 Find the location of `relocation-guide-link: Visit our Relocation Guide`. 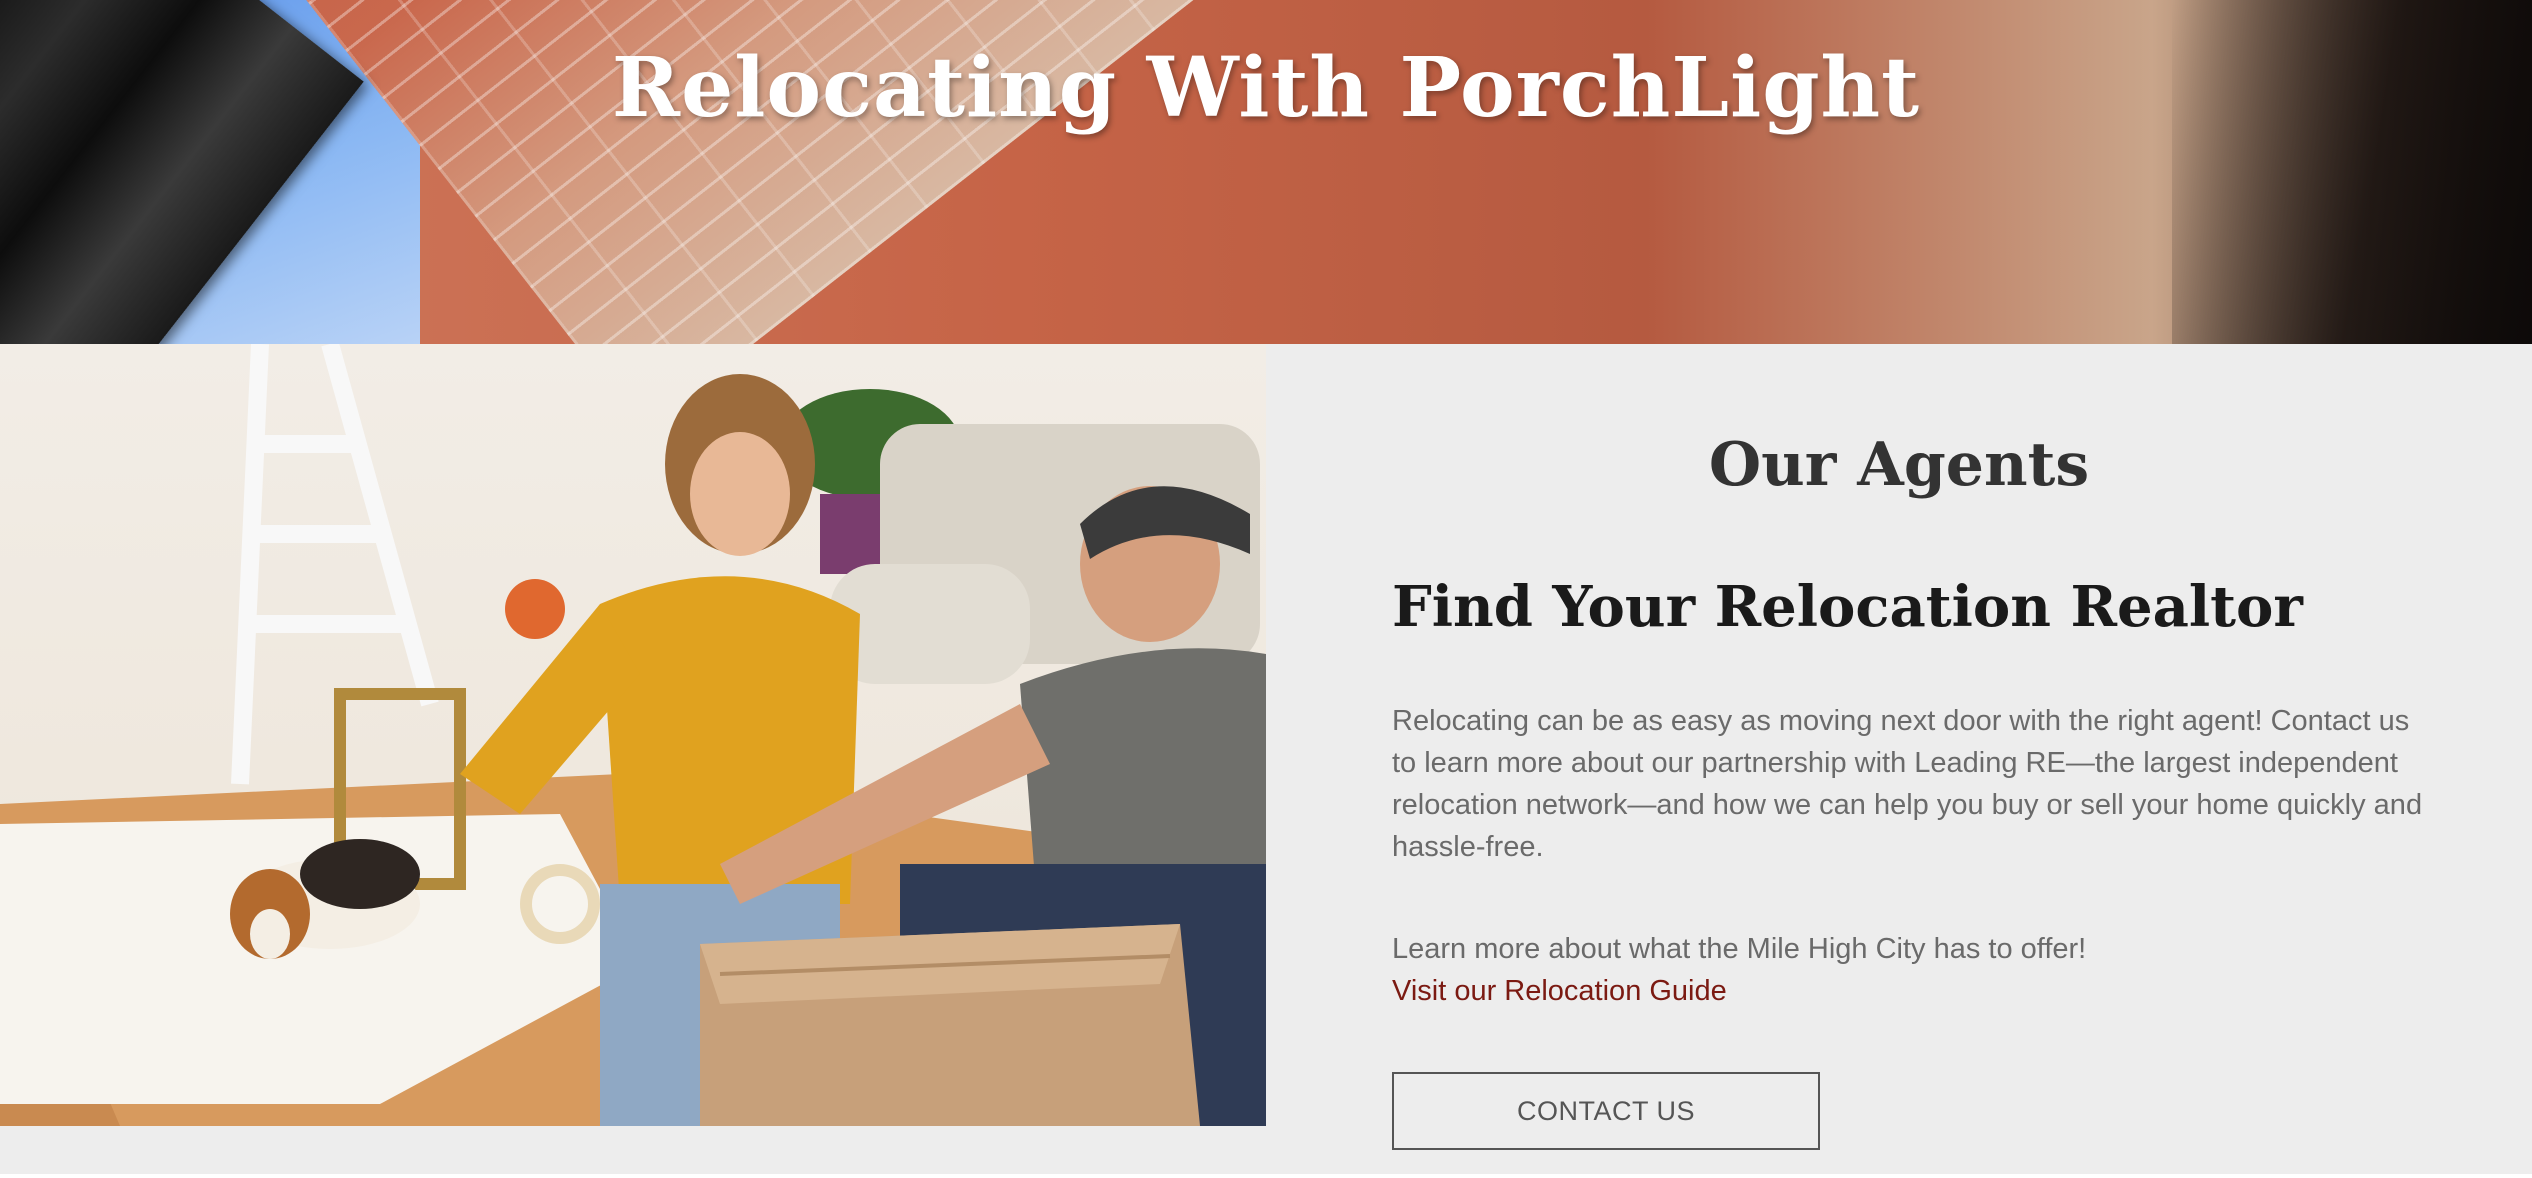

relocation-guide-link: Visit our Relocation Guide is located at coordinates (1559, 991).